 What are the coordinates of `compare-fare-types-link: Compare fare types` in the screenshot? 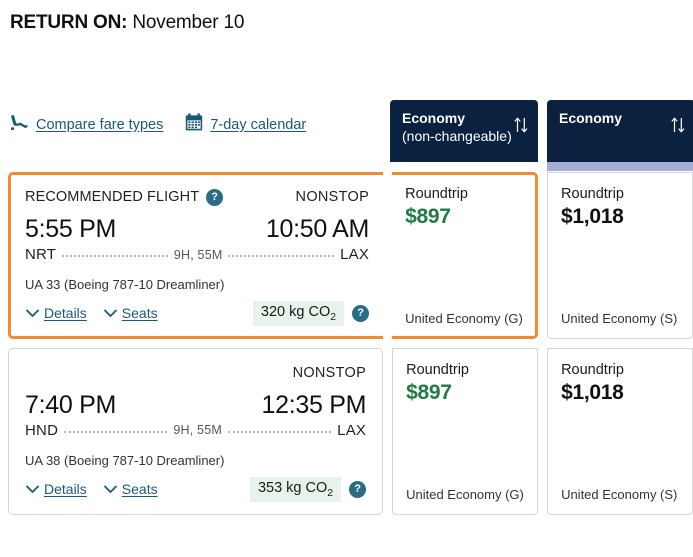 It's located at (86, 125).